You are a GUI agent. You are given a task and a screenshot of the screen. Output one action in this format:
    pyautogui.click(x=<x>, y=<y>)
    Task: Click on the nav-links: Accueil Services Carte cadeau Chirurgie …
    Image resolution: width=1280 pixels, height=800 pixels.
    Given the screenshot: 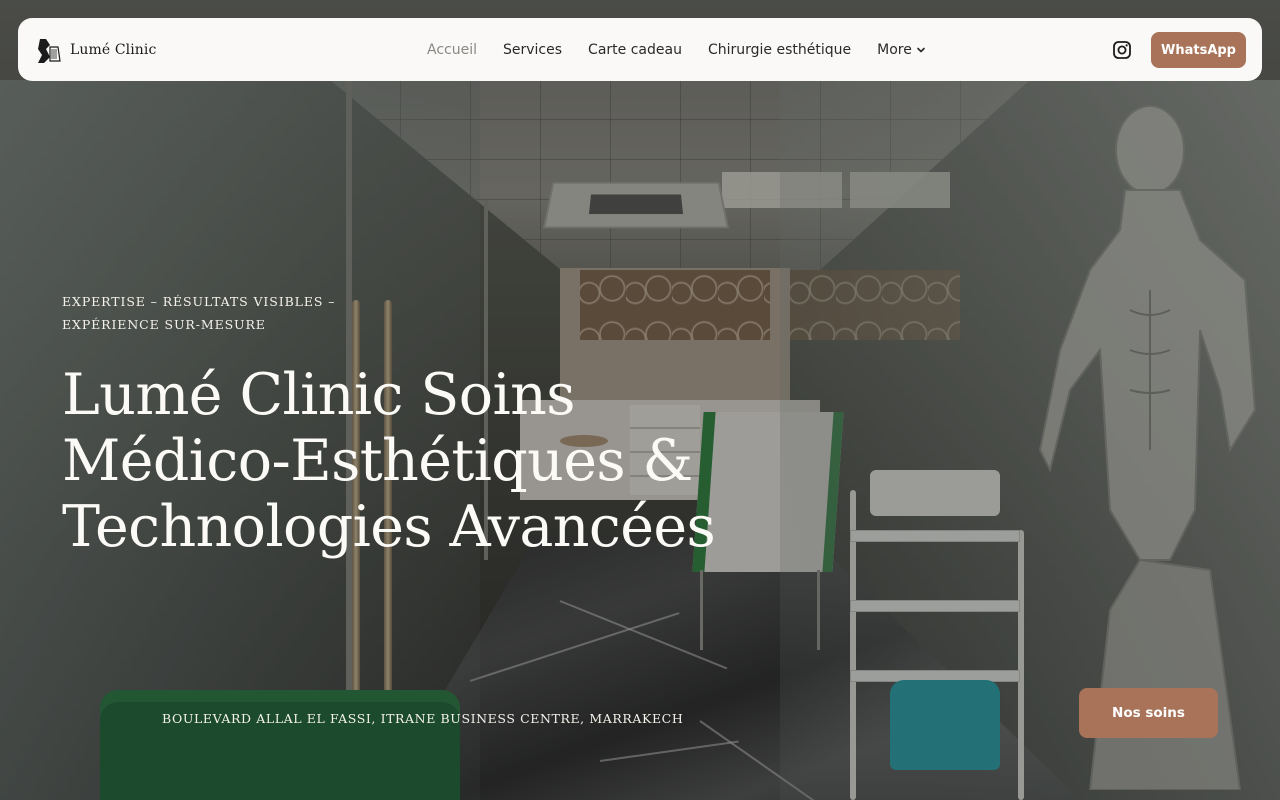 What is the action you would take?
    pyautogui.click(x=689, y=49)
    